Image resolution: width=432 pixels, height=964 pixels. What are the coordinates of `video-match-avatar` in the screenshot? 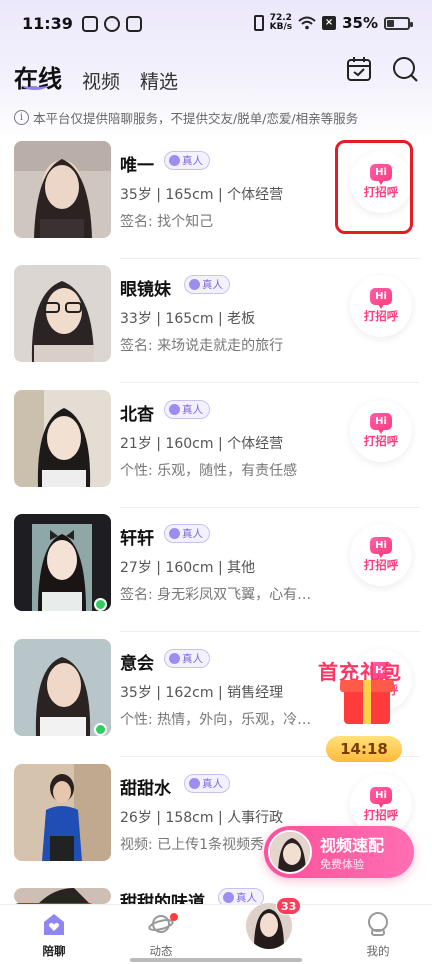 It's located at (290, 852).